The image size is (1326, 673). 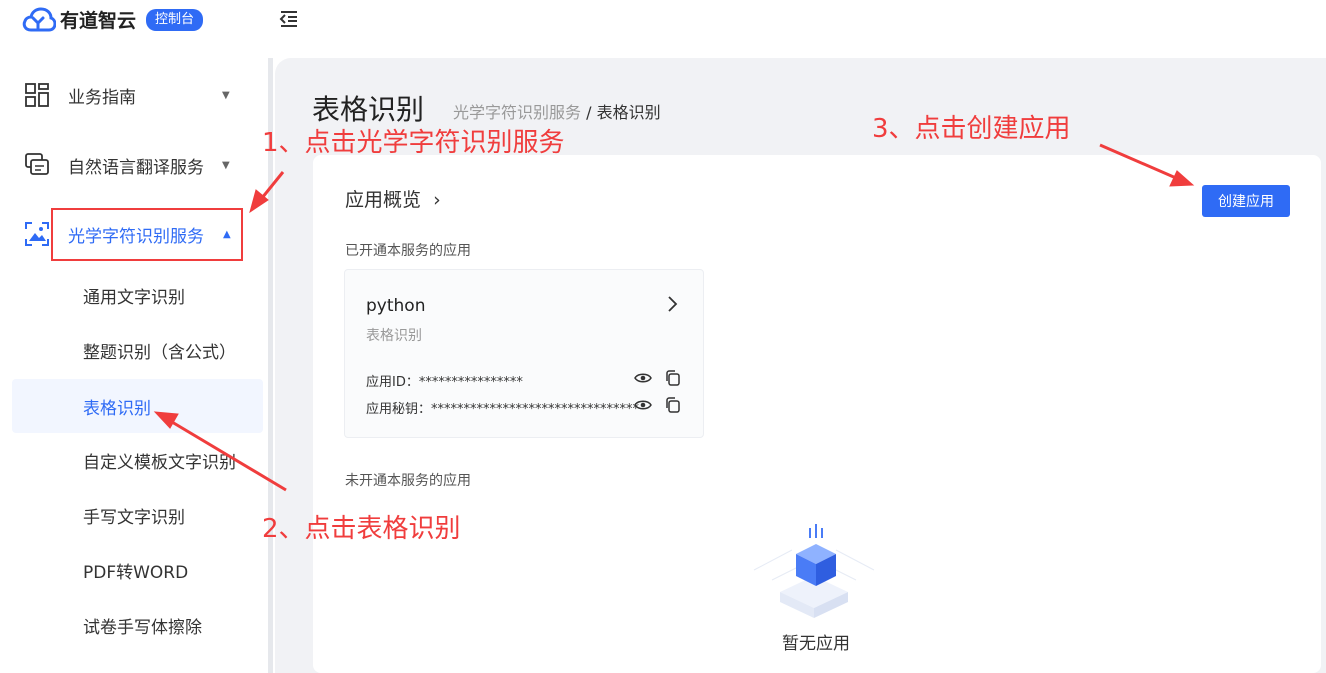 What do you see at coordinates (814, 571) in the screenshot?
I see `empty-box-illustration` at bounding box center [814, 571].